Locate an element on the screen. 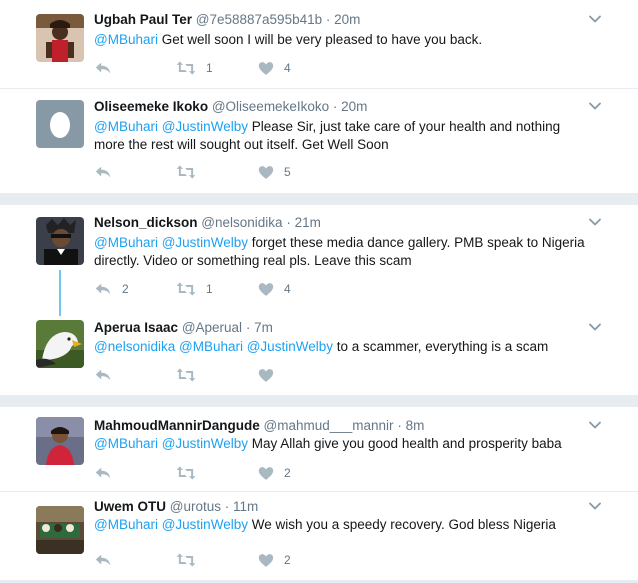 The image size is (638, 583). tweet-header: Aperua Isaac @Aperual · 7m is located at coordinates (183, 328).